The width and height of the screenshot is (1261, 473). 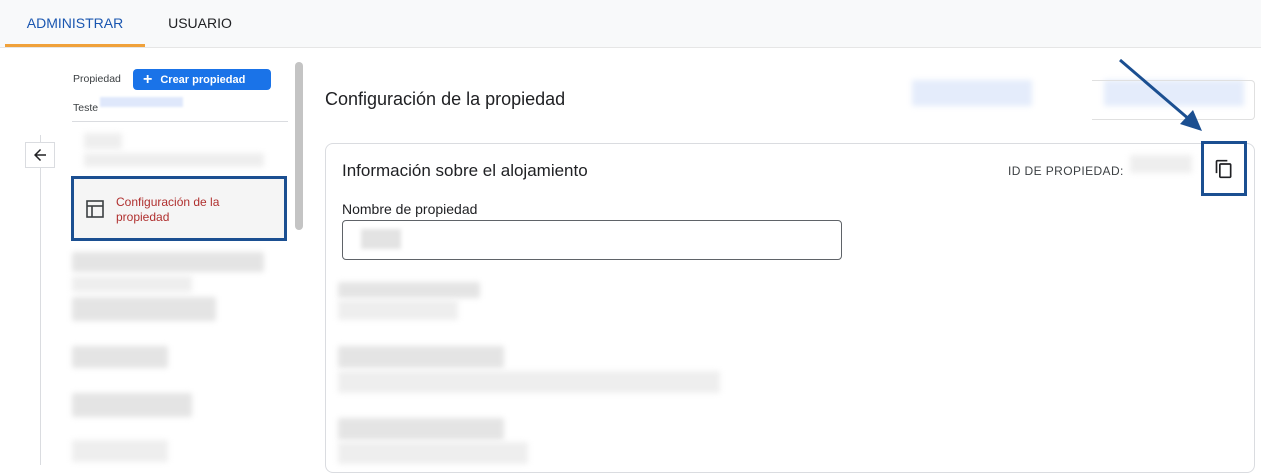 I want to click on arrow-left-icon, so click(x=40, y=155).